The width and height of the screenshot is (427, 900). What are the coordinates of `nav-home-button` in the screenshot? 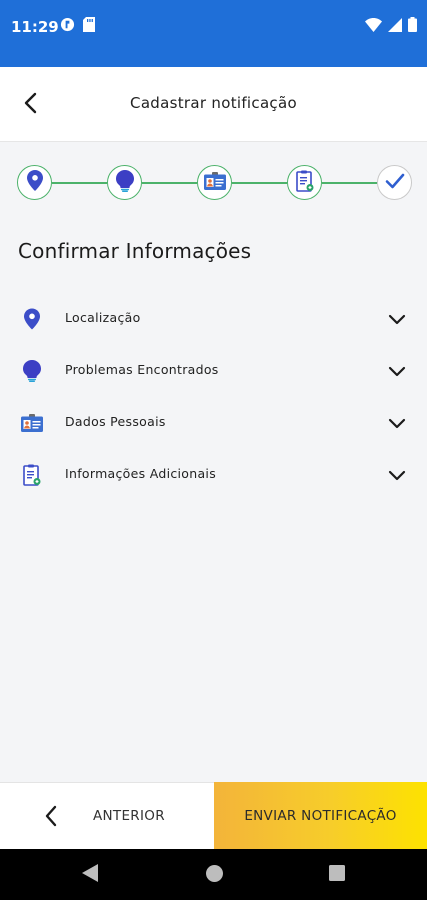 It's located at (214, 875).